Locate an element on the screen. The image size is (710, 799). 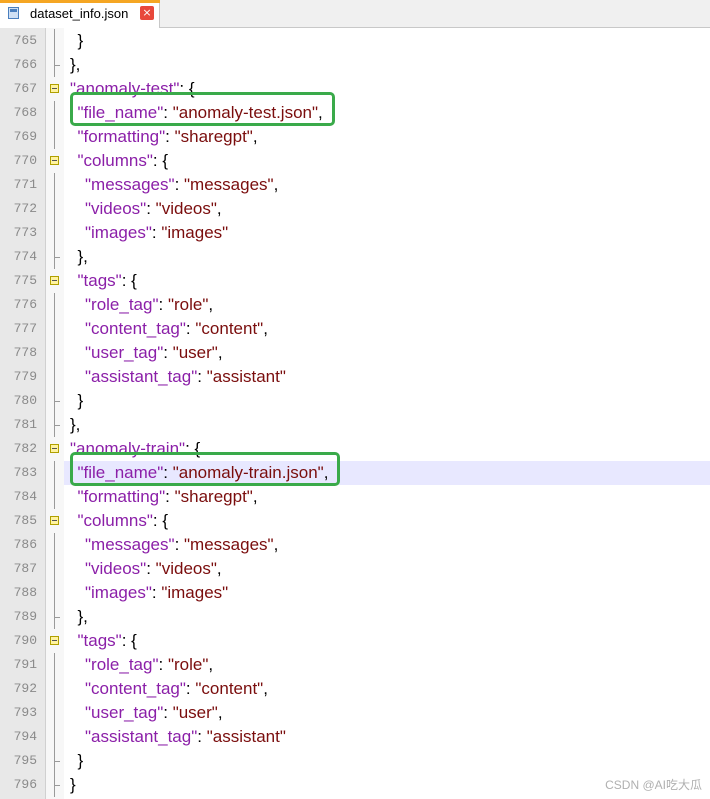
json-key: "user_tag" is located at coordinates (124, 352).